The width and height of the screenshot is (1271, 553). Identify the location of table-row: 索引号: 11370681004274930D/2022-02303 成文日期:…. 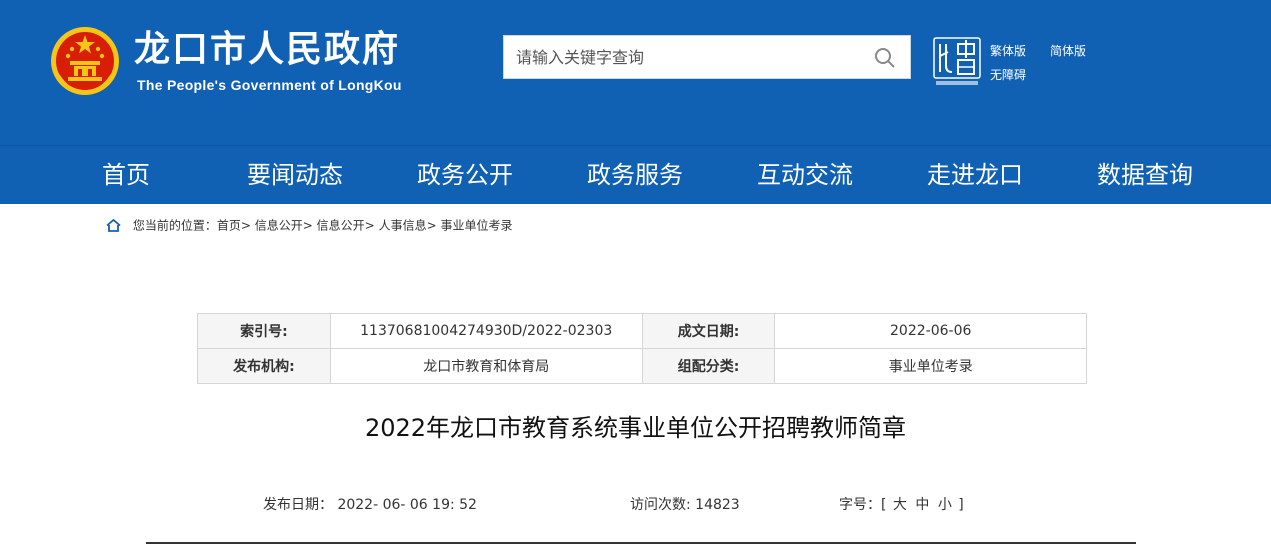
(642, 331).